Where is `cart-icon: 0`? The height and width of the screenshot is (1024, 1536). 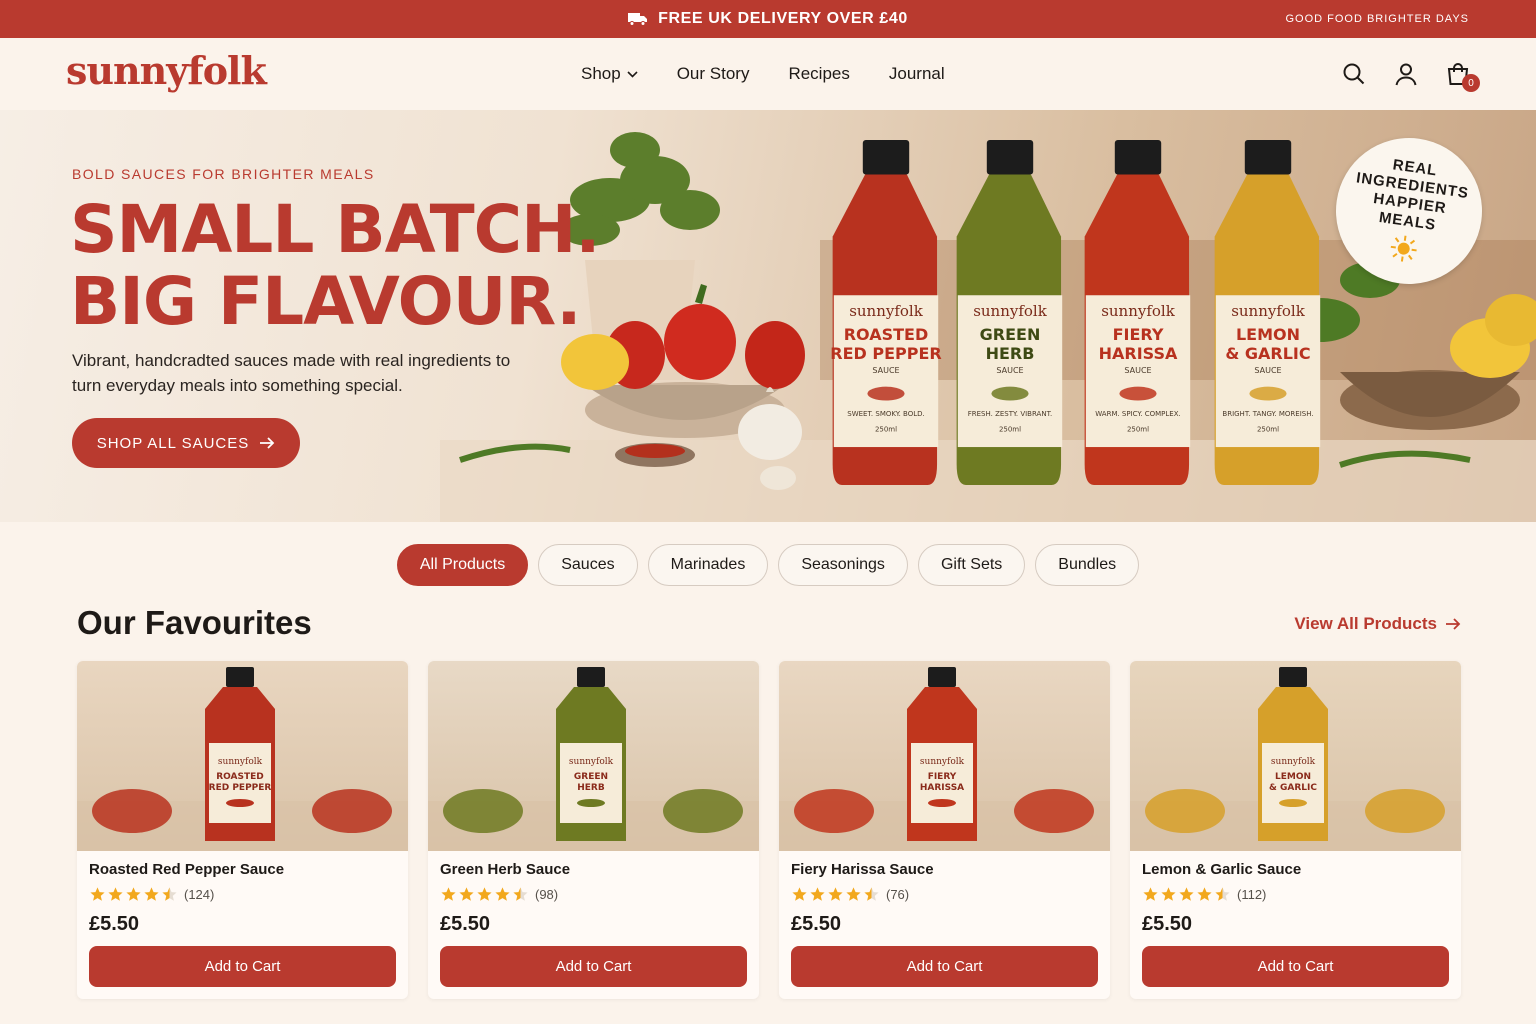
cart-icon: 0 is located at coordinates (1462, 76).